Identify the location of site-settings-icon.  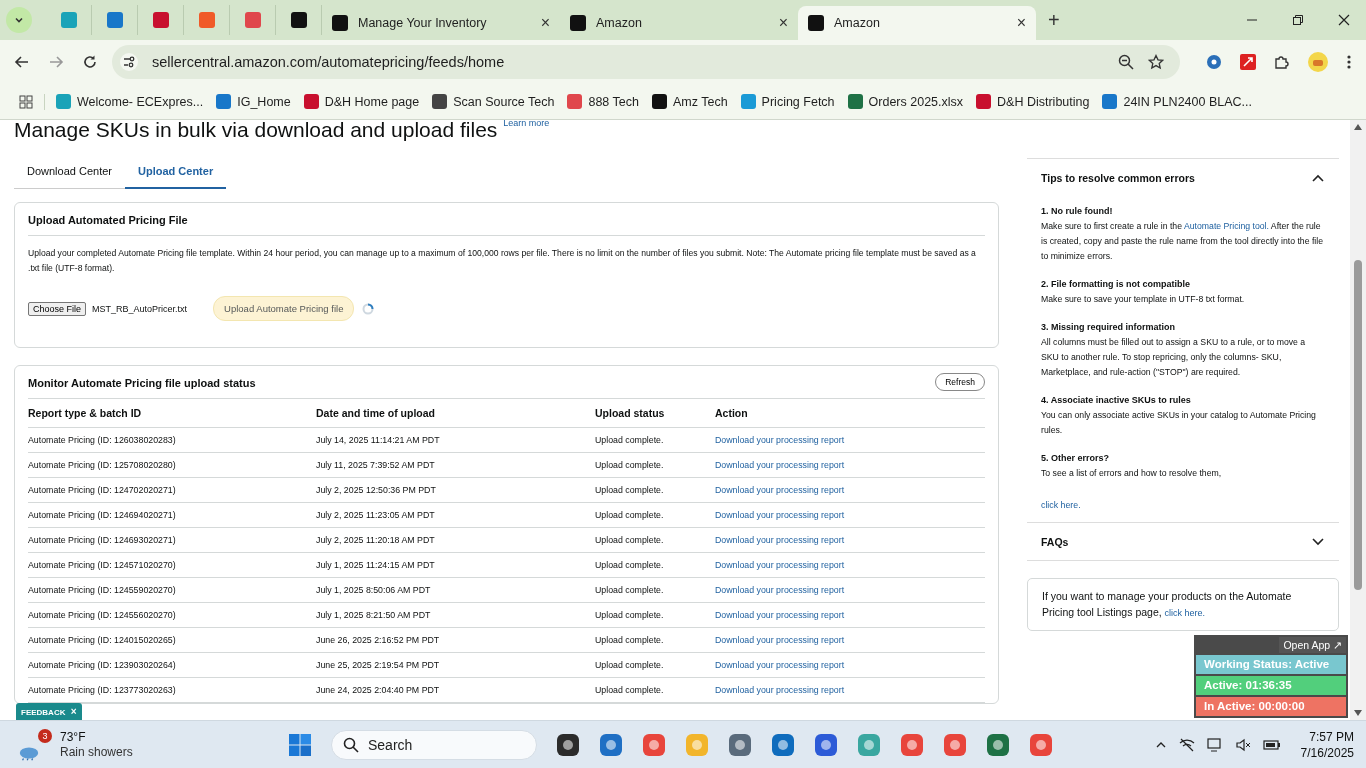
(129, 62).